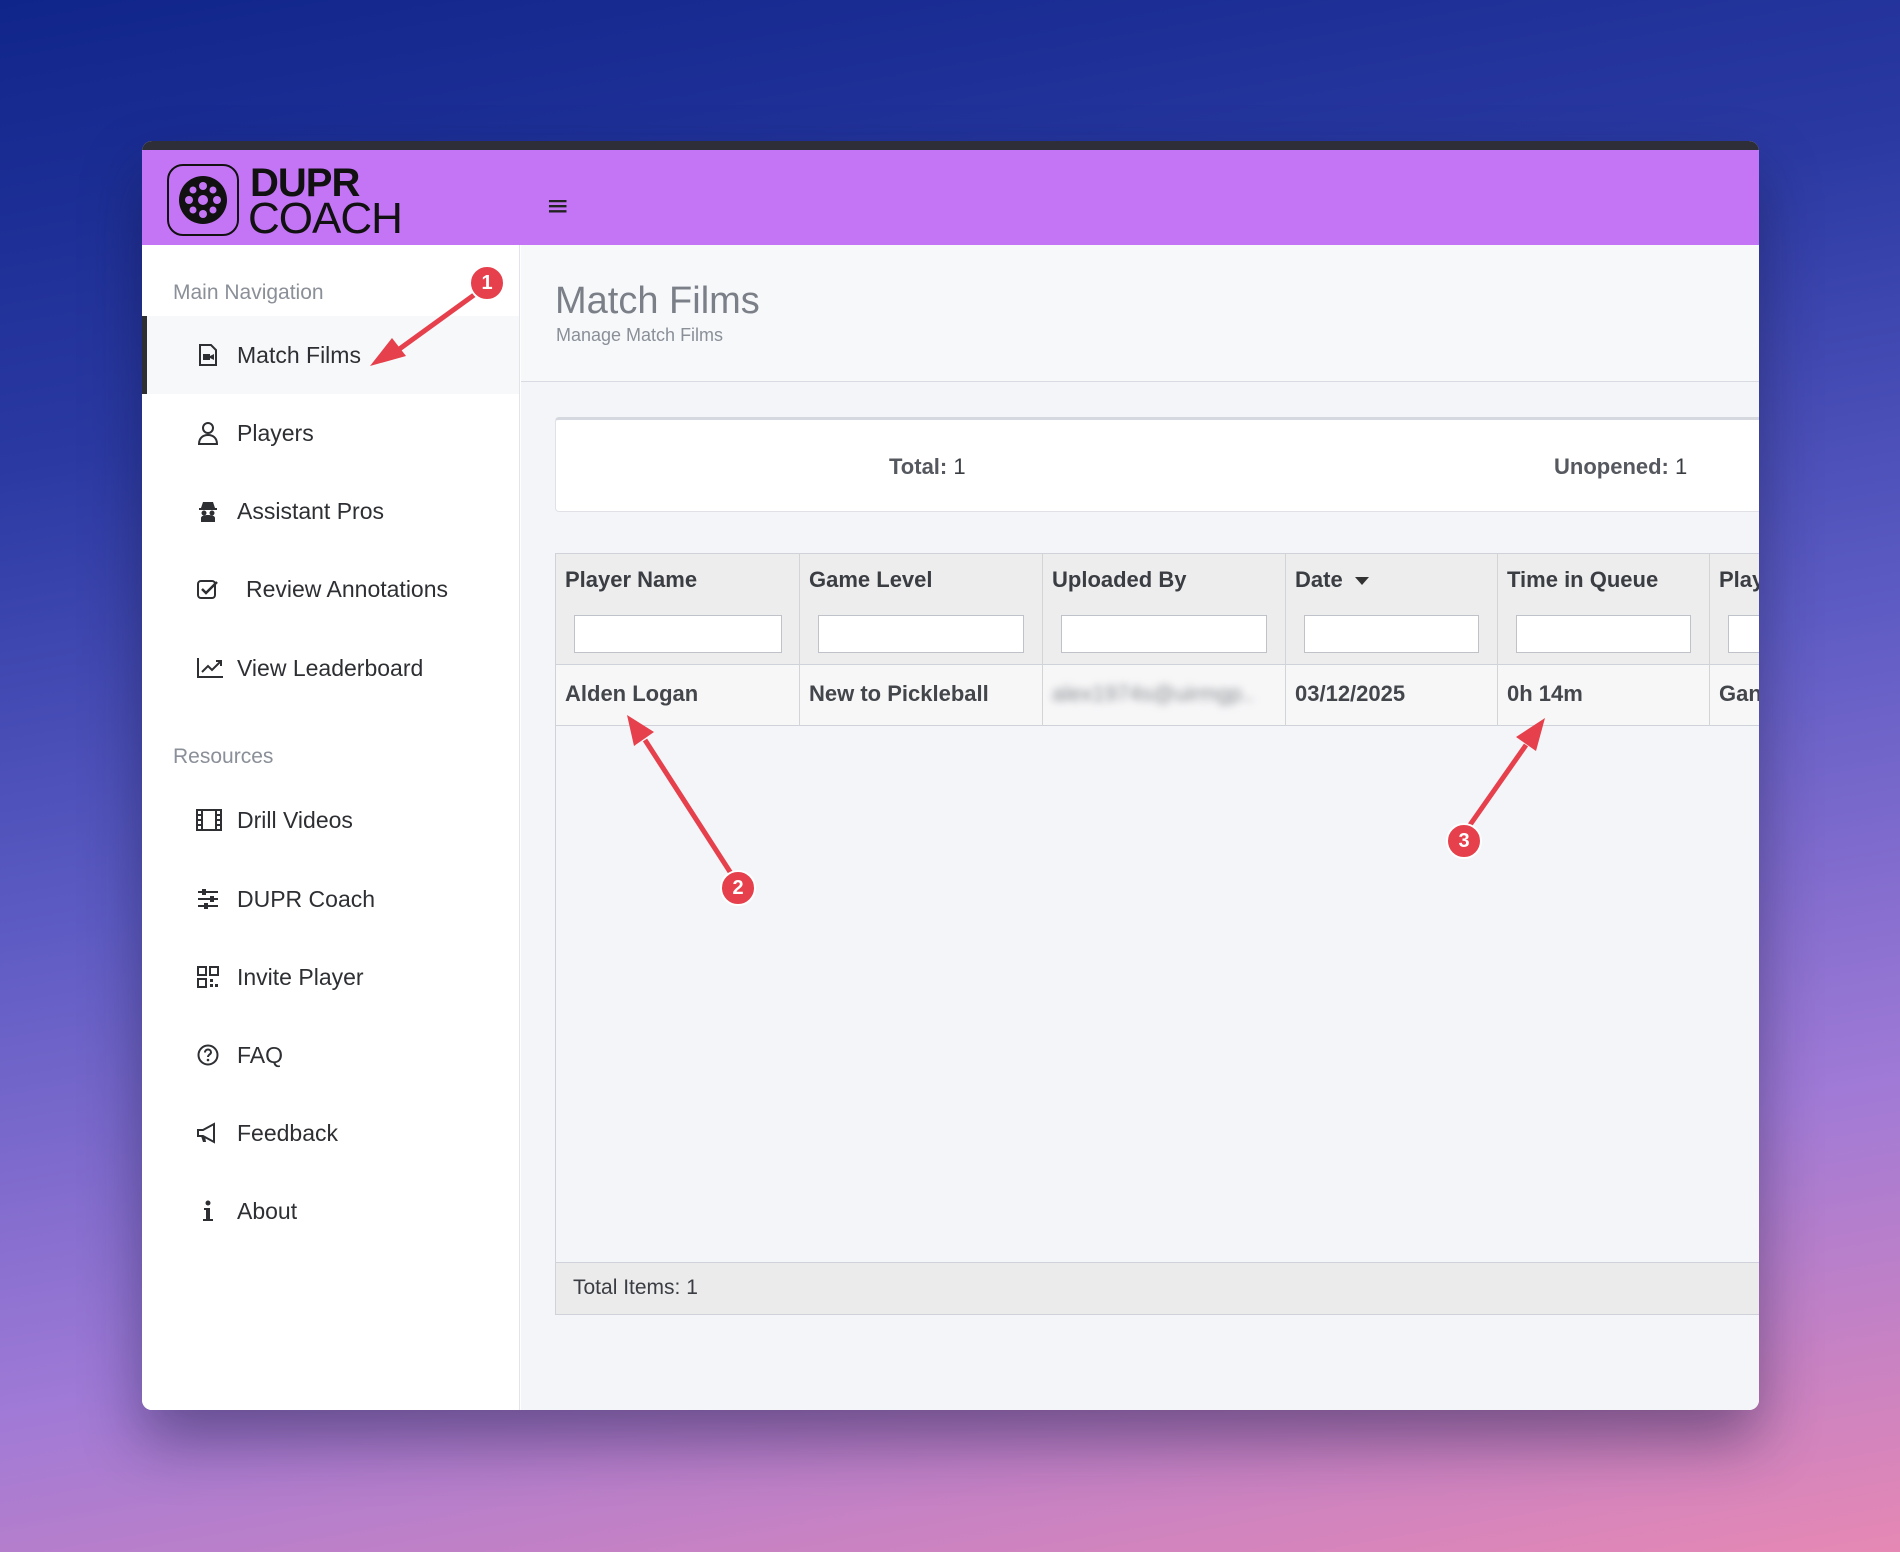 This screenshot has height=1552, width=1900. I want to click on column-game-level: Game Level, so click(921, 609).